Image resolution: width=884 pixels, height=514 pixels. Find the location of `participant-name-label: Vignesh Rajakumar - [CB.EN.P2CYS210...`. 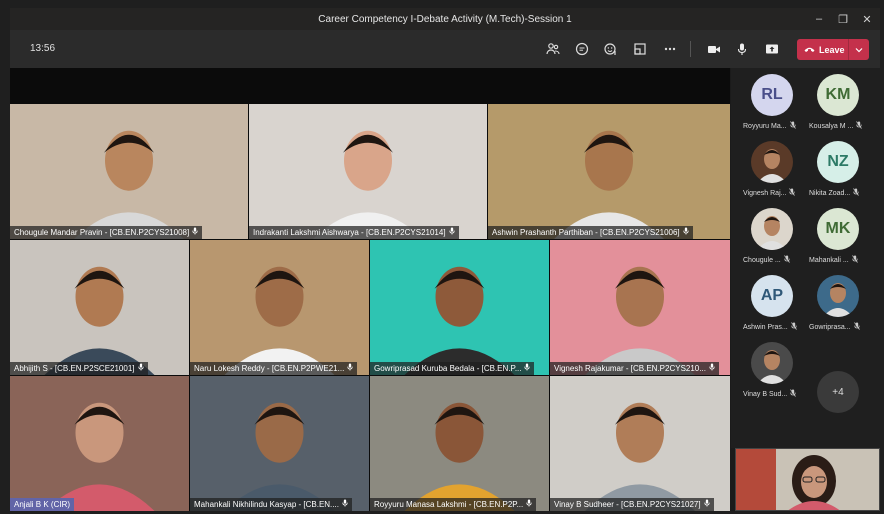

participant-name-label: Vignesh Rajakumar - [CB.EN.P2CYS210... is located at coordinates (634, 368).